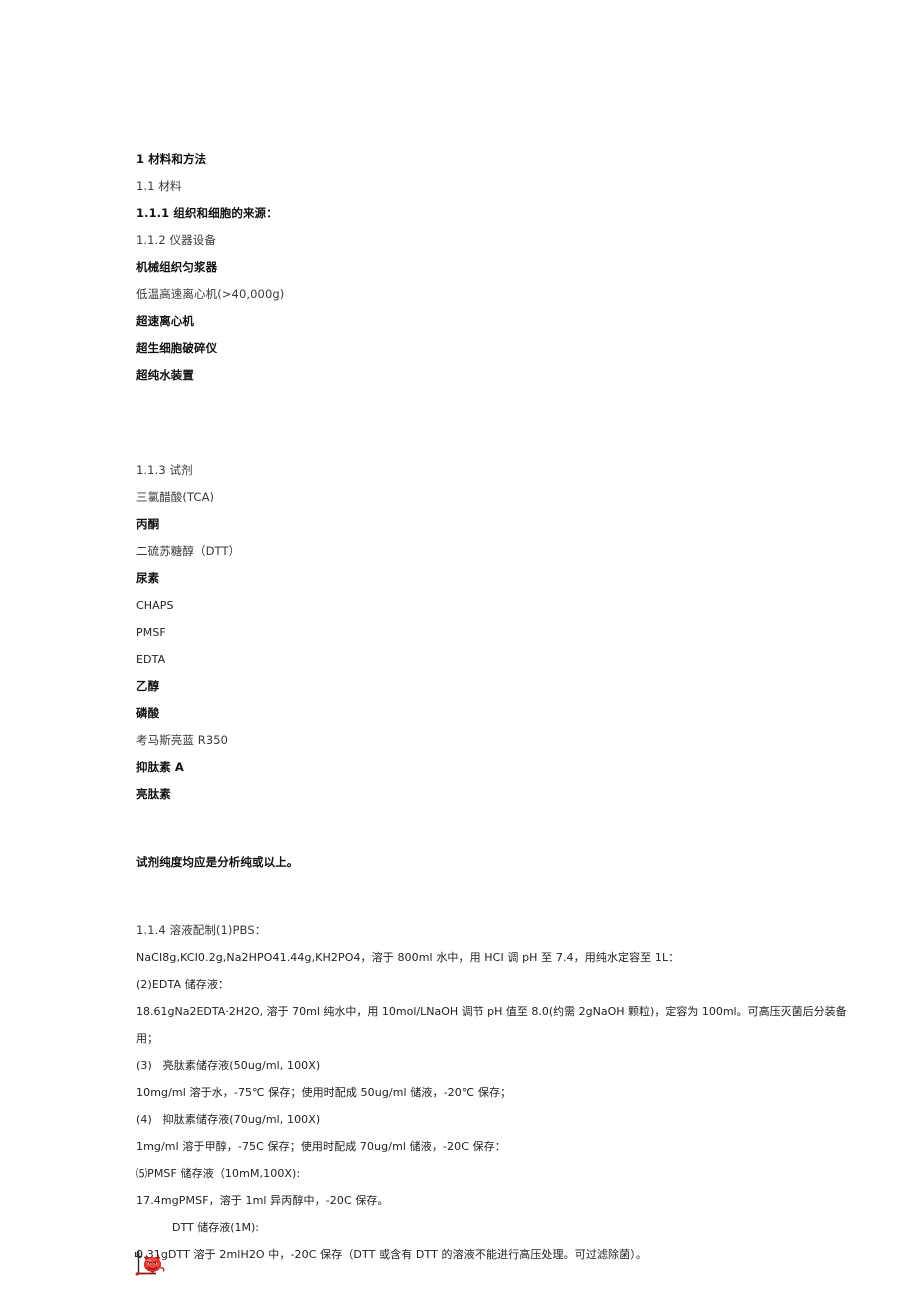 This screenshot has height=1302, width=920. Describe the element at coordinates (165, 321) in the screenshot. I see `equipment-item: 超速离心机` at that location.